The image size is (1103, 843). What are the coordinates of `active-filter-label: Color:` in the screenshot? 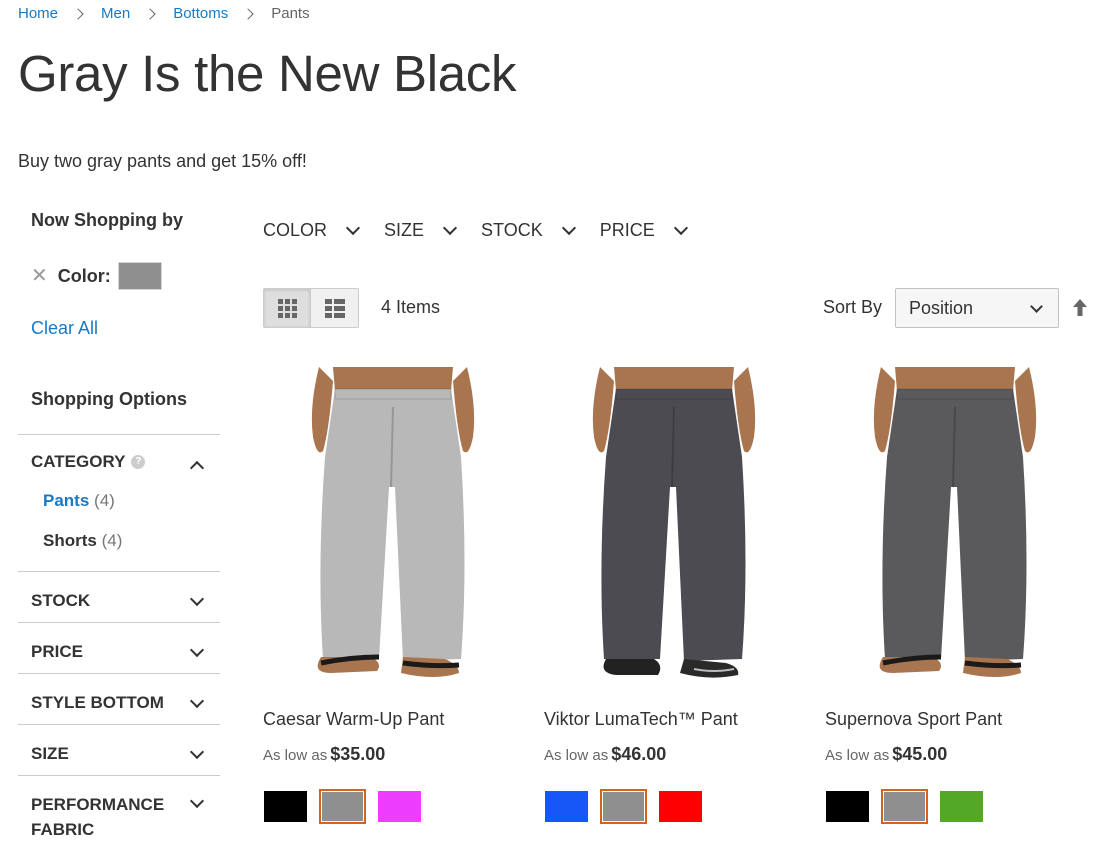 It's located at (84, 275).